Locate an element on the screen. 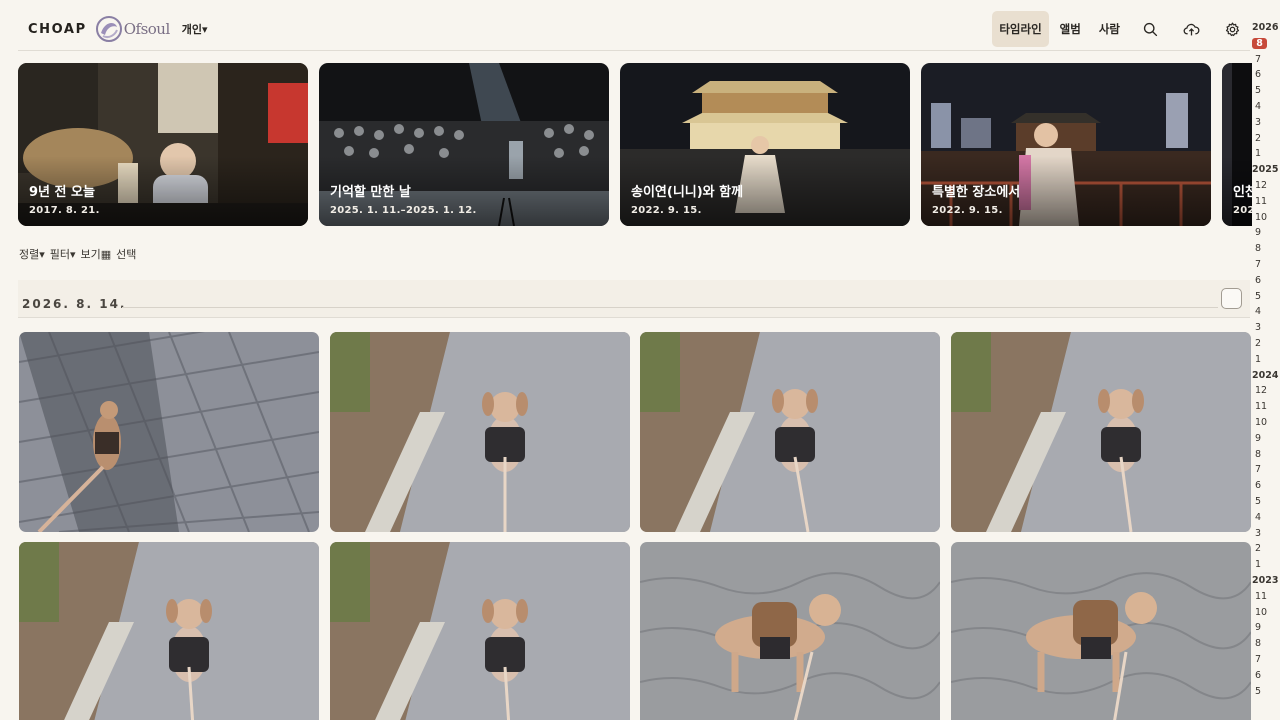  memory-title: 특별한 장소에서 is located at coordinates (976, 192).